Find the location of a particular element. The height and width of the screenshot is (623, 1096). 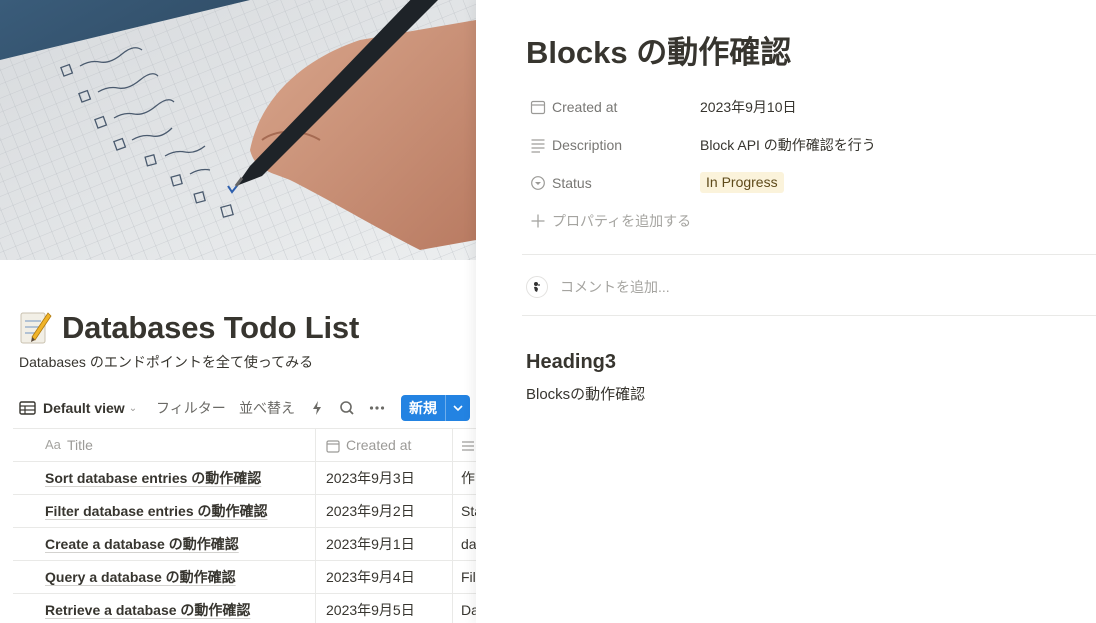

property-status: Status In Progress is located at coordinates (806, 183).